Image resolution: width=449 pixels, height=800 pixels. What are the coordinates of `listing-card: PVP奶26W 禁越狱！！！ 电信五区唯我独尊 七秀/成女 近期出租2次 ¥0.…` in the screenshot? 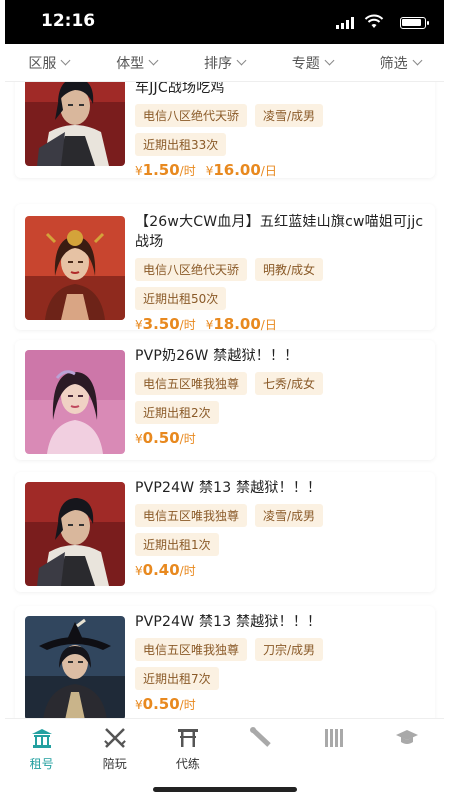 It's located at (225, 400).